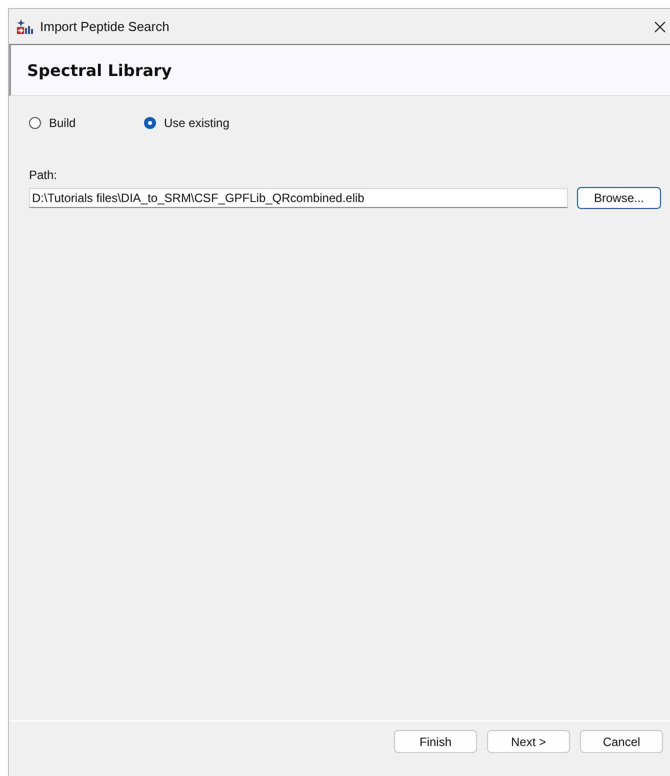 The width and height of the screenshot is (670, 776). I want to click on wizard-button: Finish, so click(435, 741).